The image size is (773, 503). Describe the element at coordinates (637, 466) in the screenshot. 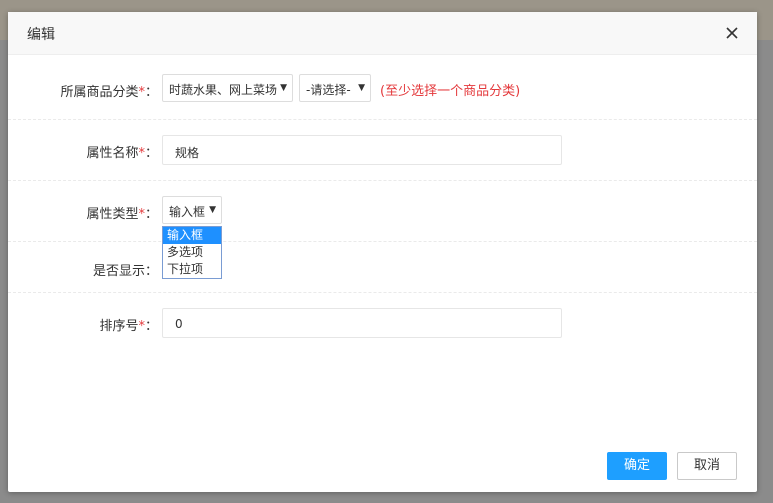

I see `confirm-button: 确定` at that location.